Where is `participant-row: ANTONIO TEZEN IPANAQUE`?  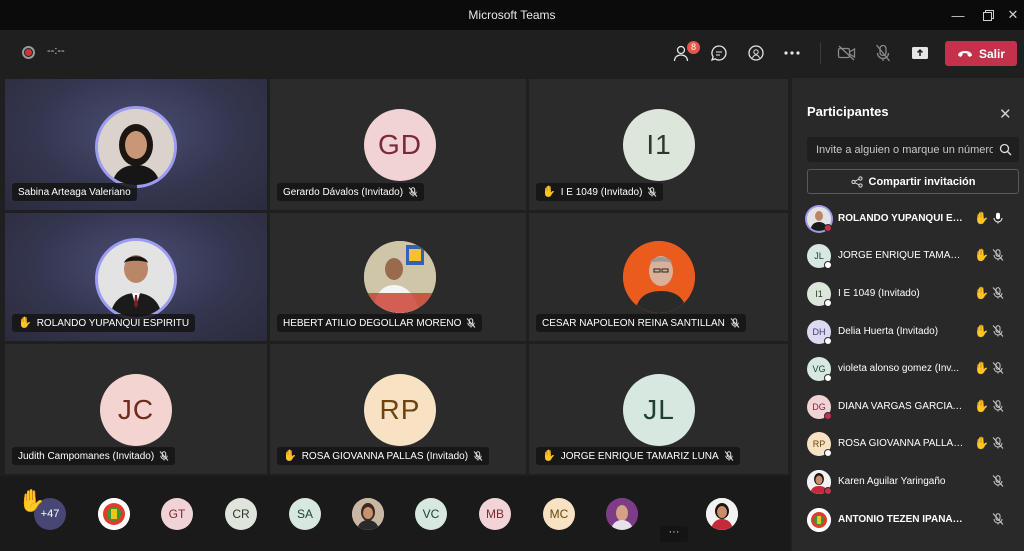
participant-row: ANTONIO TEZEN IPANAQUE is located at coordinates (908, 520).